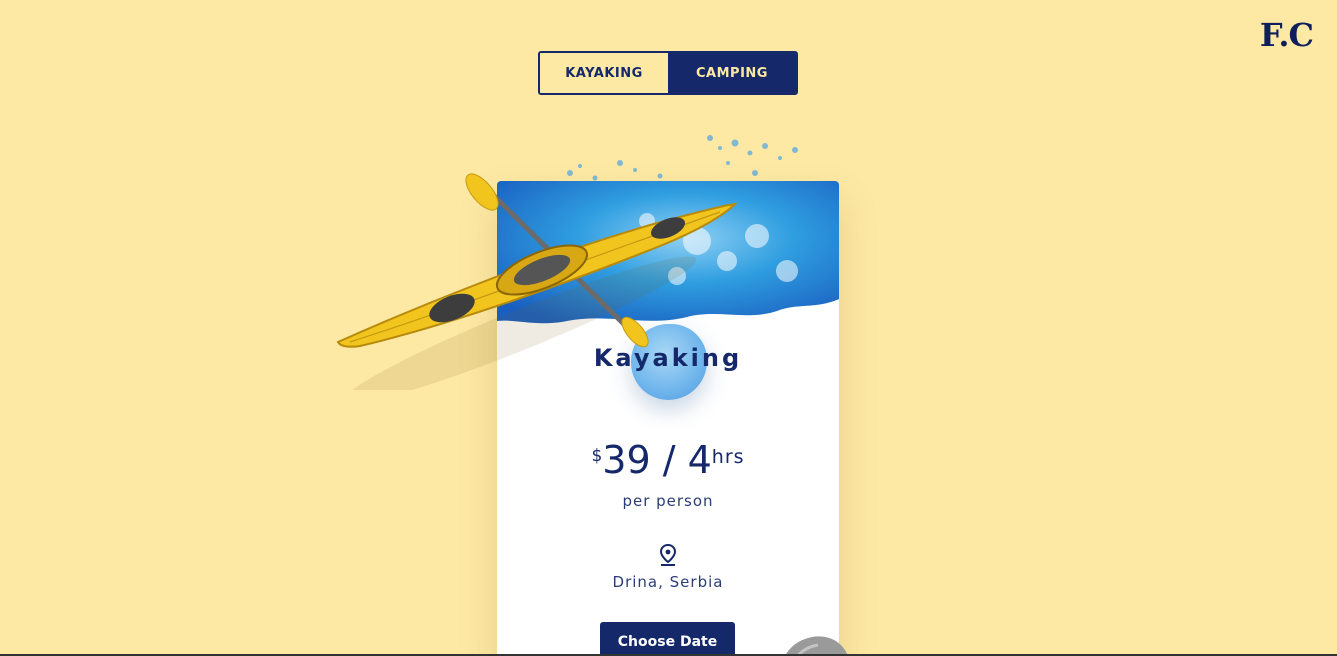 Image resolution: width=1337 pixels, height=656 pixels. Describe the element at coordinates (668, 555) in the screenshot. I see `location-pin-icon` at that location.